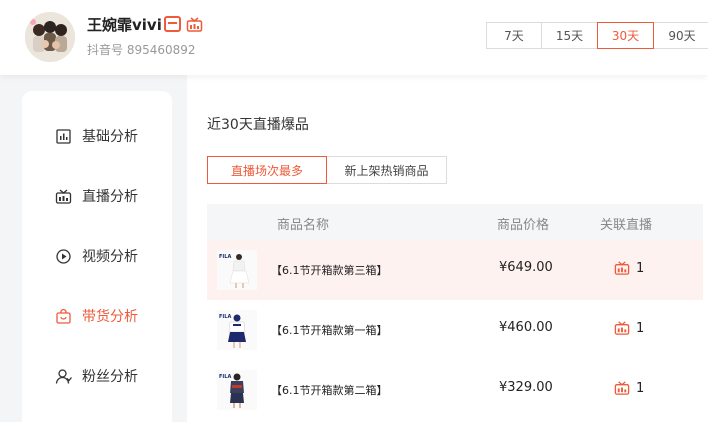 Image resolution: width=708 pixels, height=422 pixels. I want to click on sidebar-item-basic: 基础分析, so click(96, 136).